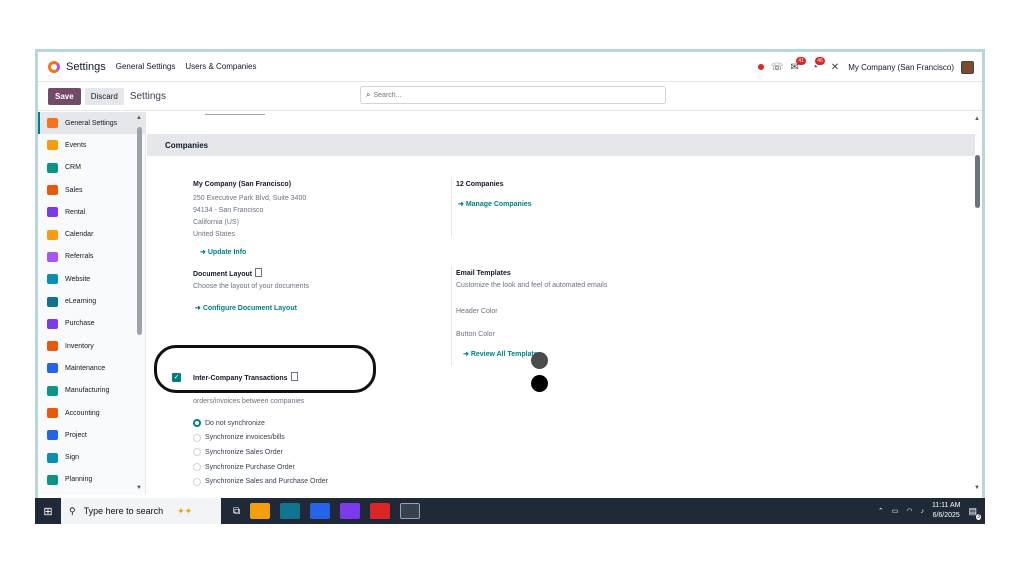 This screenshot has width=1024, height=576. I want to click on sidebar-item-label: Sign, so click(72, 458).